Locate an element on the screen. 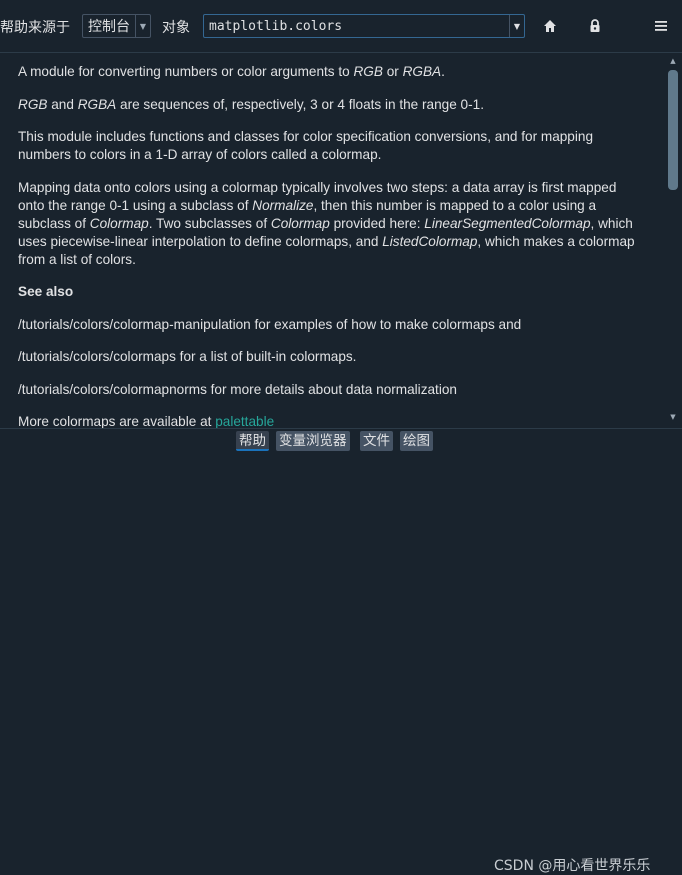  tab-files: 文件 is located at coordinates (376, 441).